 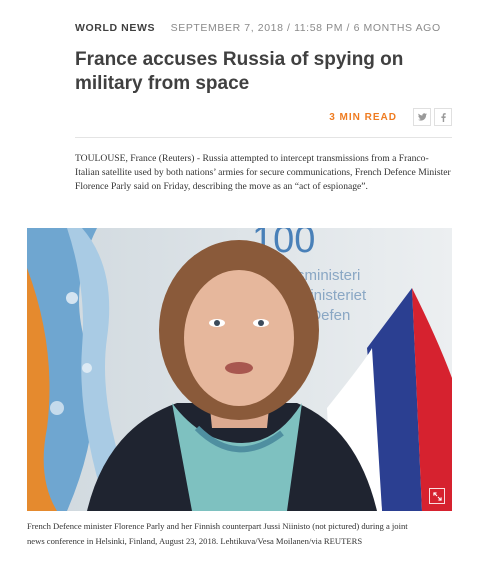 What do you see at coordinates (363, 117) in the screenshot?
I see `read-time: 3 MIN READ` at bounding box center [363, 117].